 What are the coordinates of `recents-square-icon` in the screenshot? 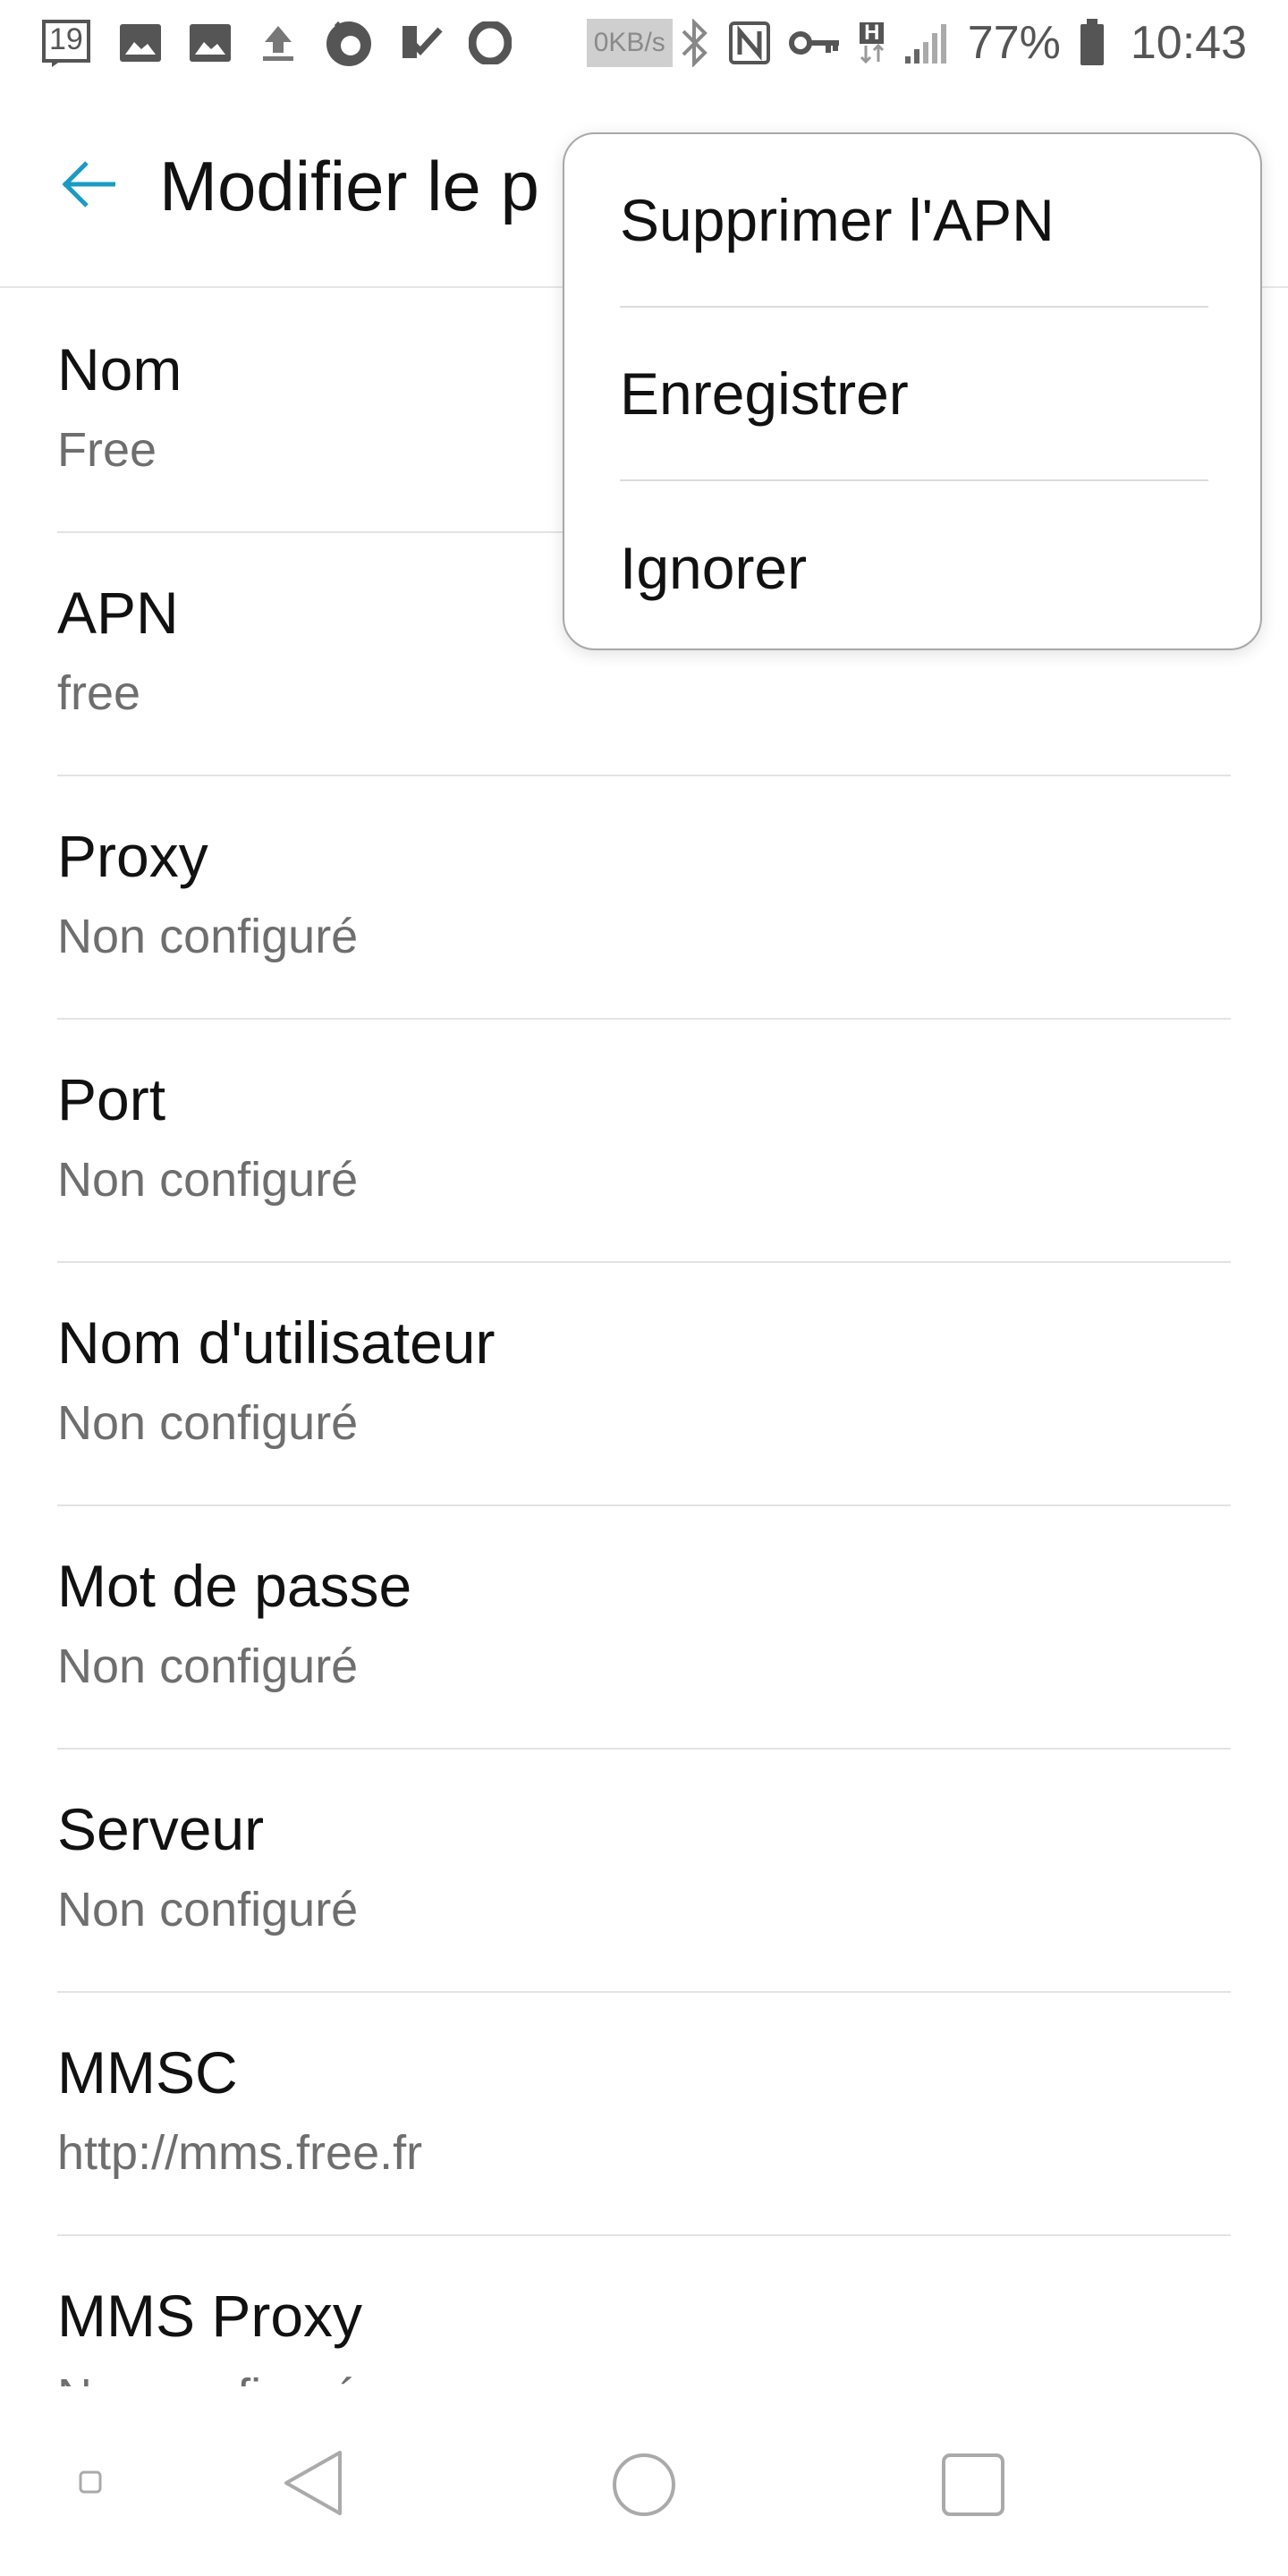 It's located at (973, 2484).